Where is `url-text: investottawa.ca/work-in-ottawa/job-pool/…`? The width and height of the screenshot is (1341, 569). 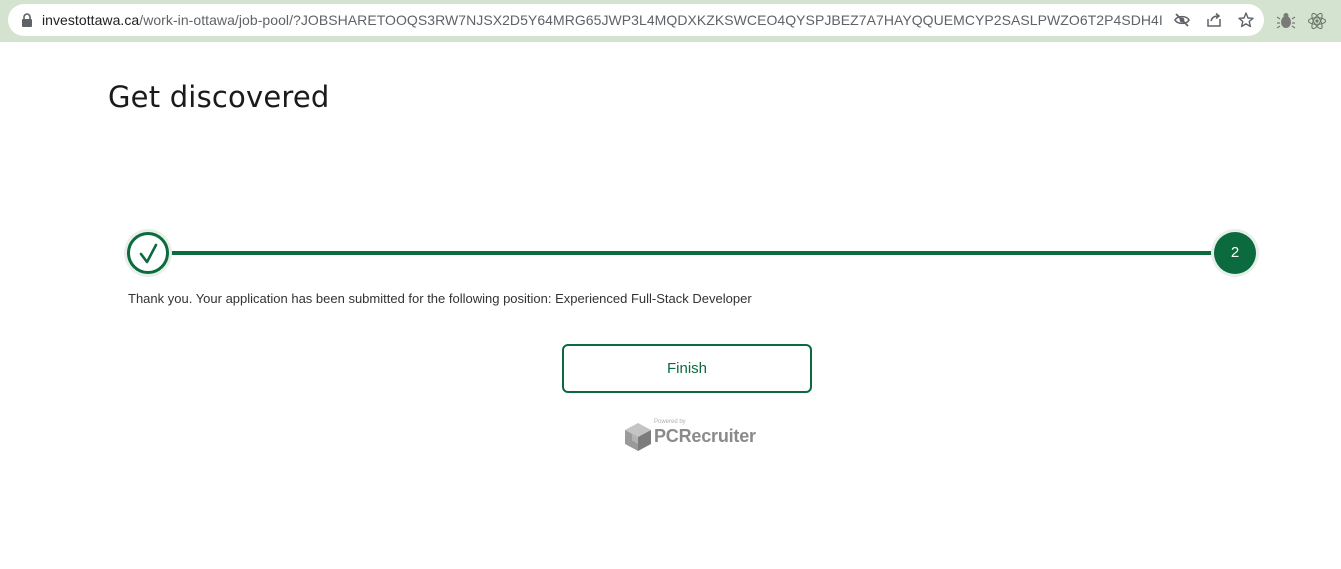 url-text: investottawa.ca/work-in-ottawa/job-pool/… is located at coordinates (602, 20).